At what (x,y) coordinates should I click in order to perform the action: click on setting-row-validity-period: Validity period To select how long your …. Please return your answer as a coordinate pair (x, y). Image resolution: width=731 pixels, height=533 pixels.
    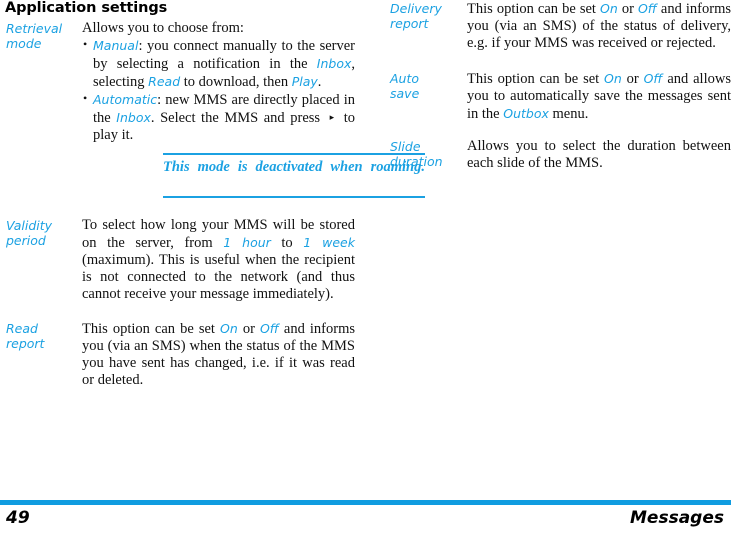
    Looking at the image, I should click on (177, 260).